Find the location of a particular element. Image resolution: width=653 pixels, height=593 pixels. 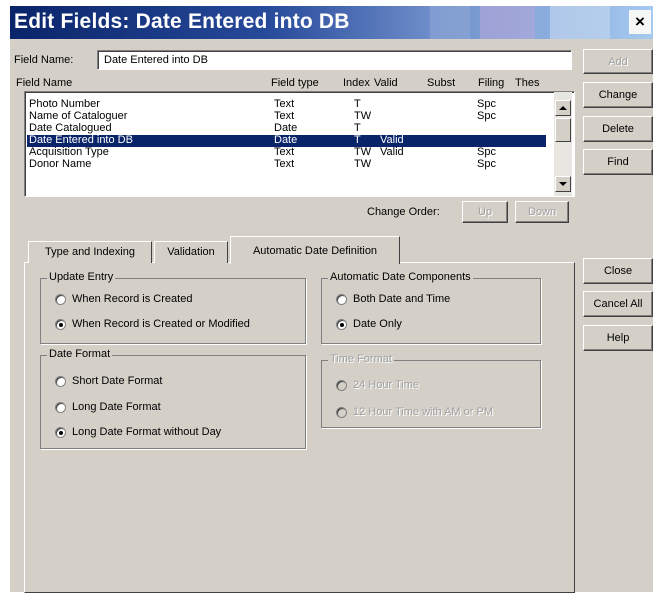

change-button: Change is located at coordinates (618, 95).